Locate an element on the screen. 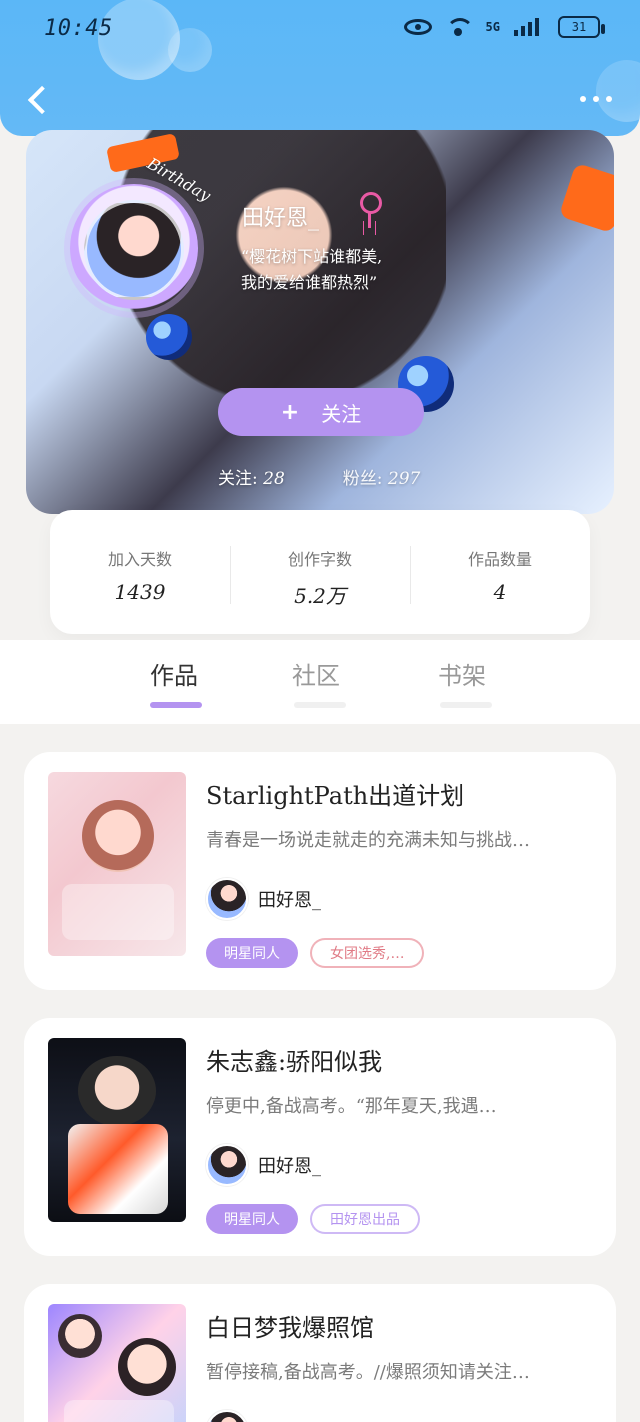 The image size is (640, 1422). follow-button: + 关注 is located at coordinates (321, 412).